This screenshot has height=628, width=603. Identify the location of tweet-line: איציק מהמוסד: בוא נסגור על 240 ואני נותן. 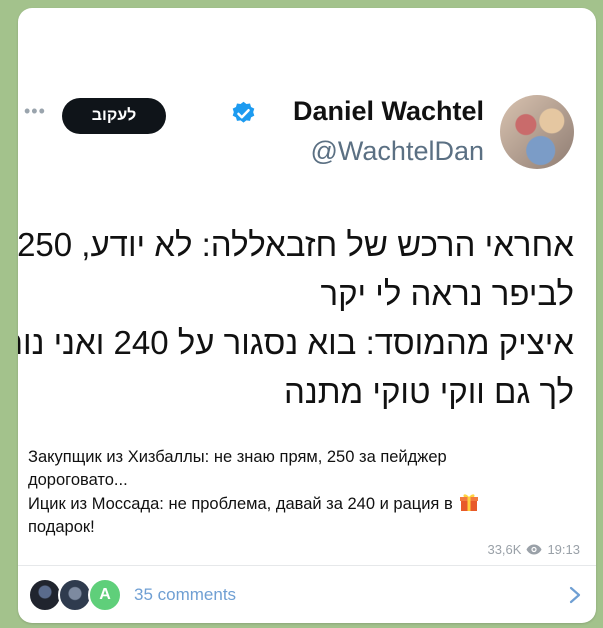
(296, 342).